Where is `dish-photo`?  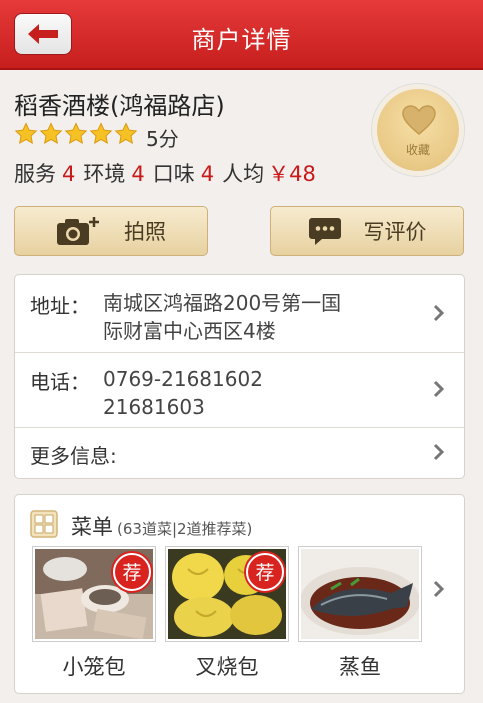
dish-photo is located at coordinates (360, 594).